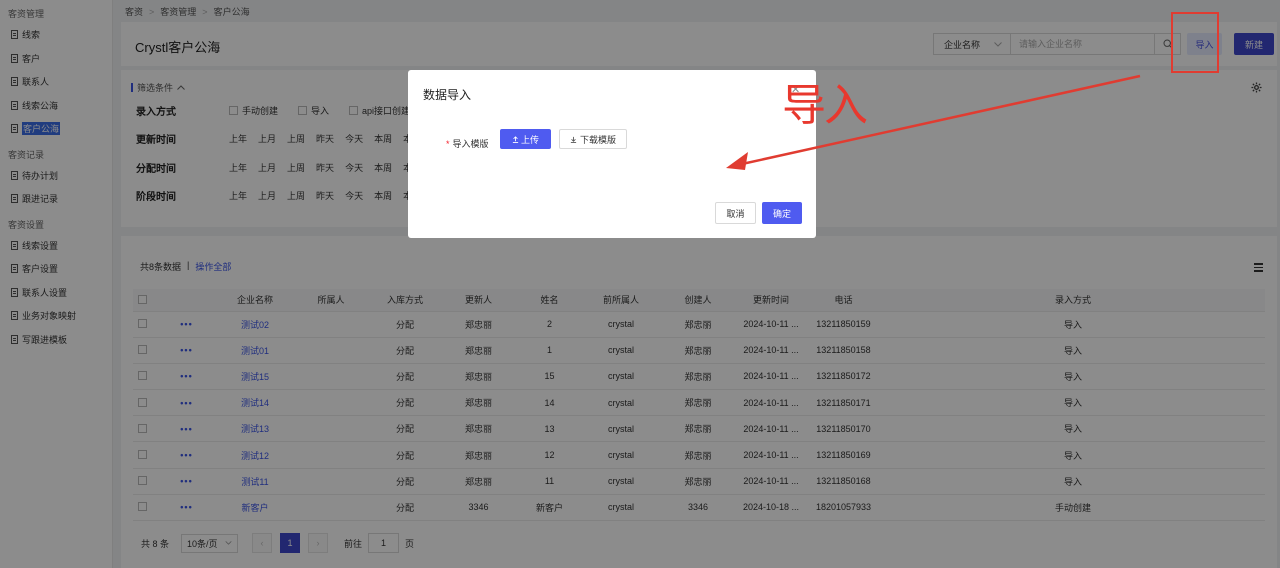 Image resolution: width=1280 pixels, height=568 pixels. I want to click on annotation-text: 导入, so click(825, 105).